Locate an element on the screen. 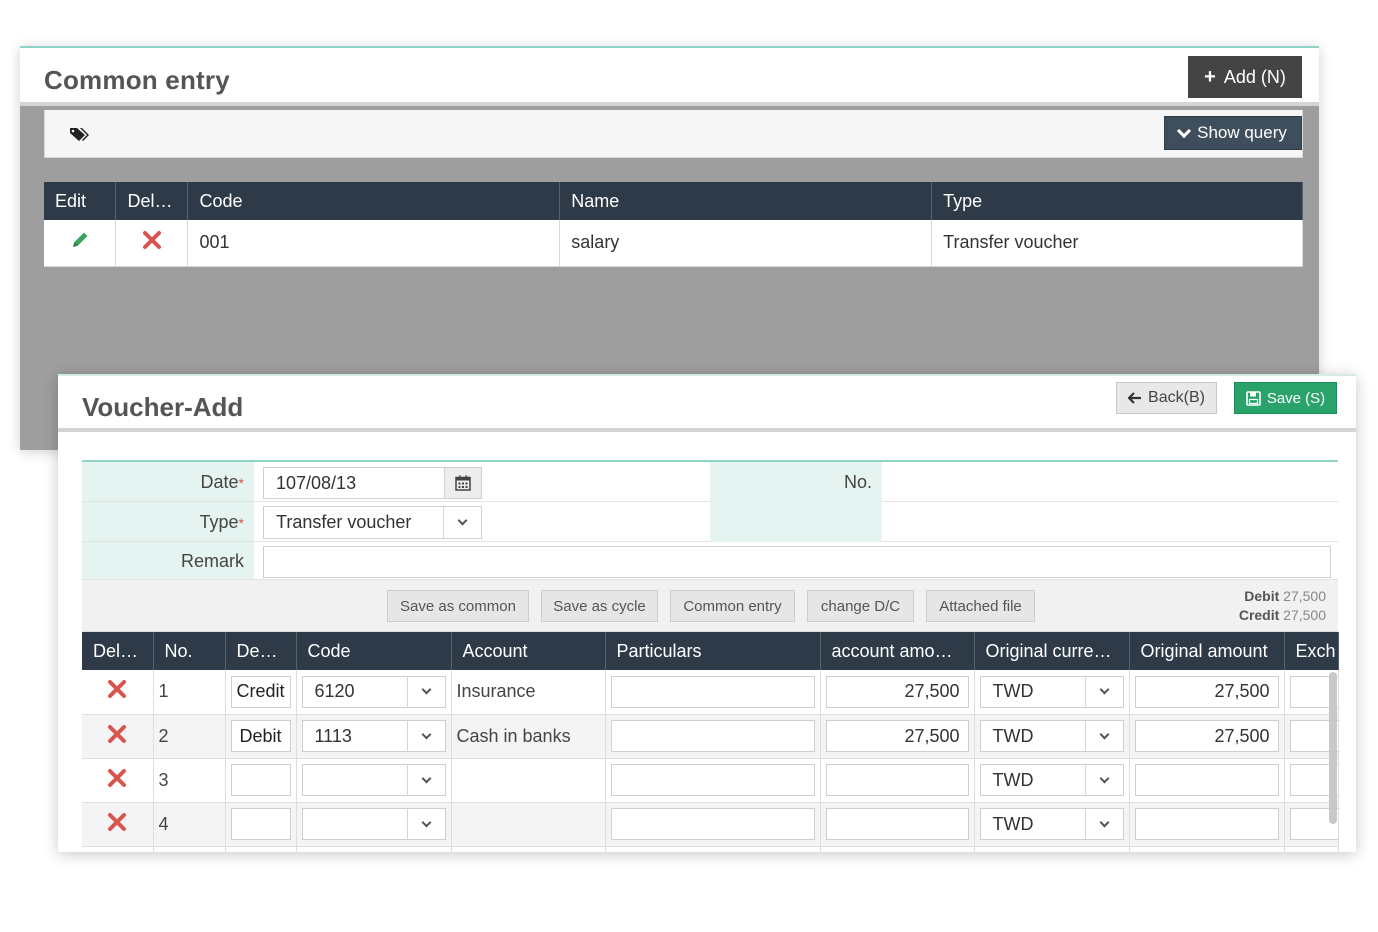 The height and width of the screenshot is (932, 1378). code-select: 1113 is located at coordinates (373, 736).